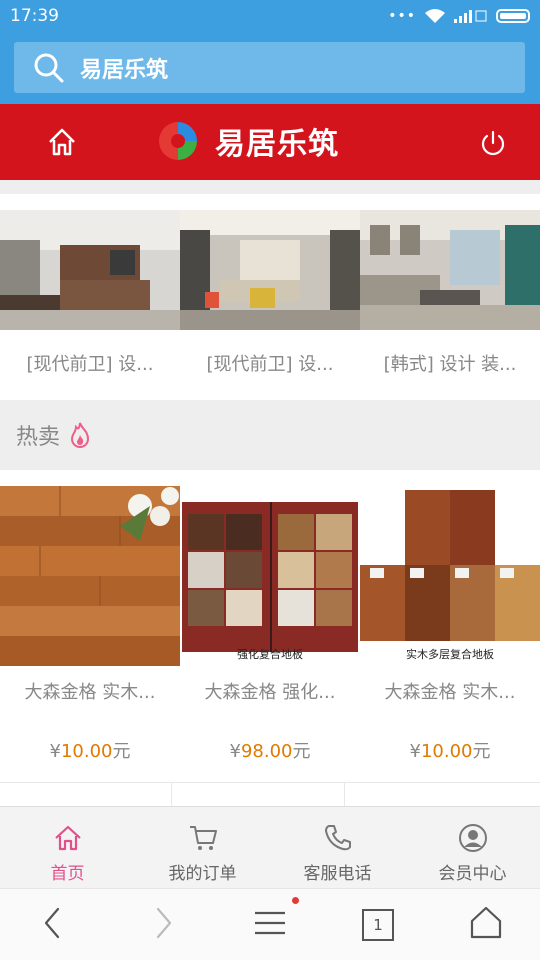 The image size is (540, 960). I want to click on brand-logo: 易居乐筑, so click(247, 141).